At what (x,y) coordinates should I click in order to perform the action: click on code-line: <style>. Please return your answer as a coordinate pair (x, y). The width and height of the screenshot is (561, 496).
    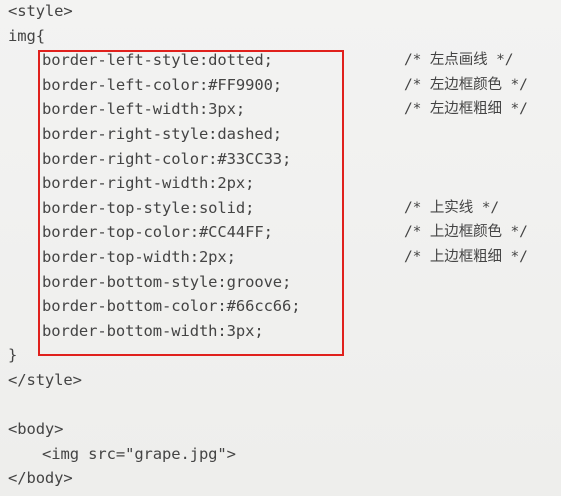
    Looking at the image, I should click on (280, 11).